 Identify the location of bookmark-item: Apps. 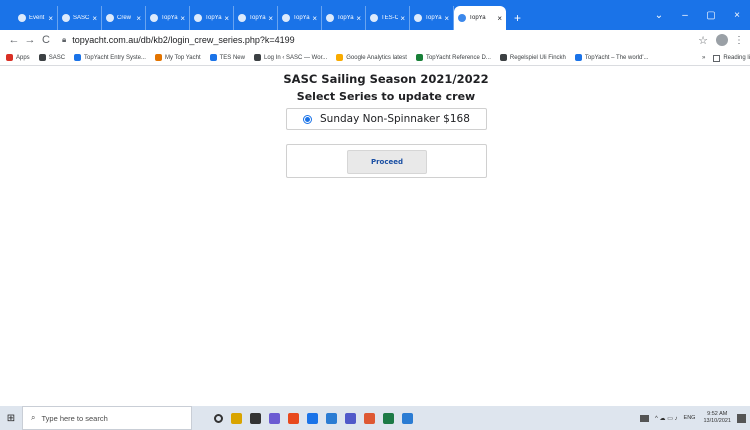
(18, 57).